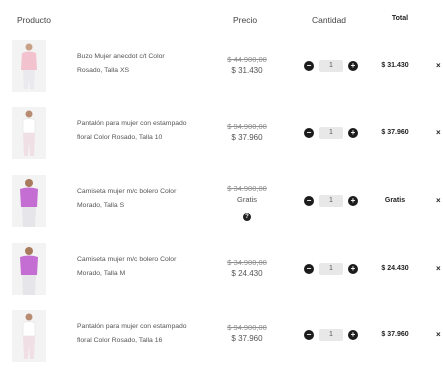  What do you see at coordinates (247, 273) in the screenshot?
I see `sale-price: $ 24.430` at bounding box center [247, 273].